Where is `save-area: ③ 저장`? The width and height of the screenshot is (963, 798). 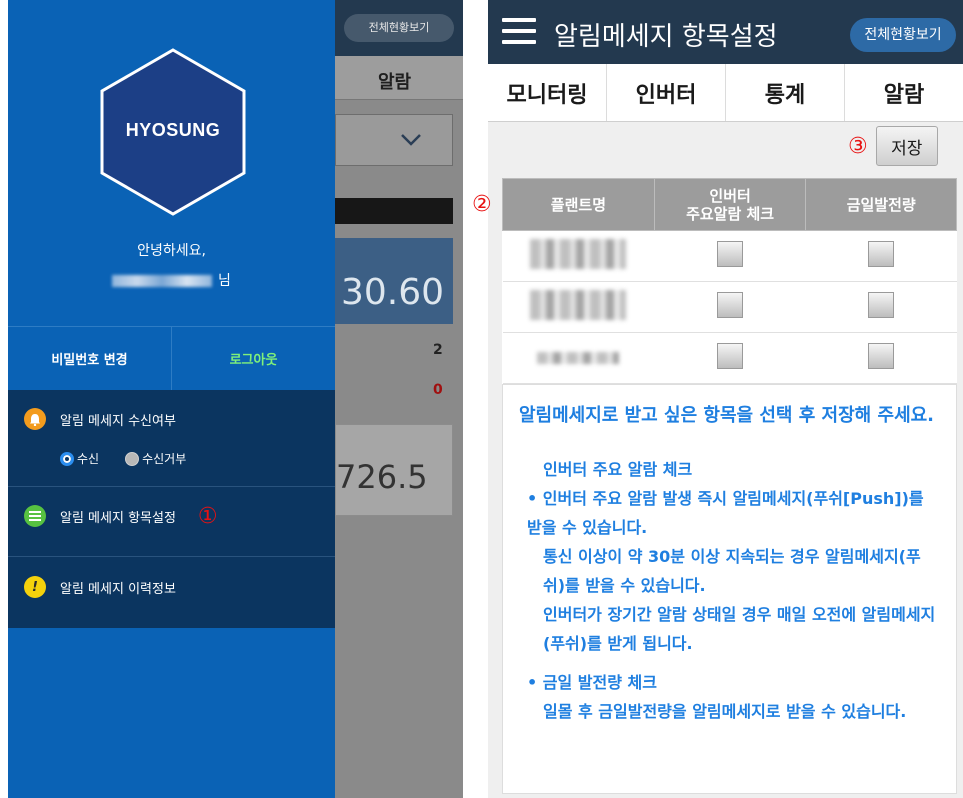 save-area: ③ 저장 is located at coordinates (893, 146).